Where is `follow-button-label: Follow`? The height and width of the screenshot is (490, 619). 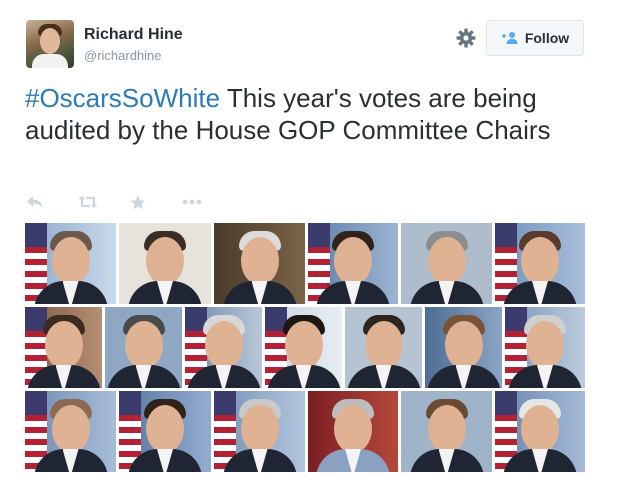 follow-button-label: Follow is located at coordinates (547, 38).